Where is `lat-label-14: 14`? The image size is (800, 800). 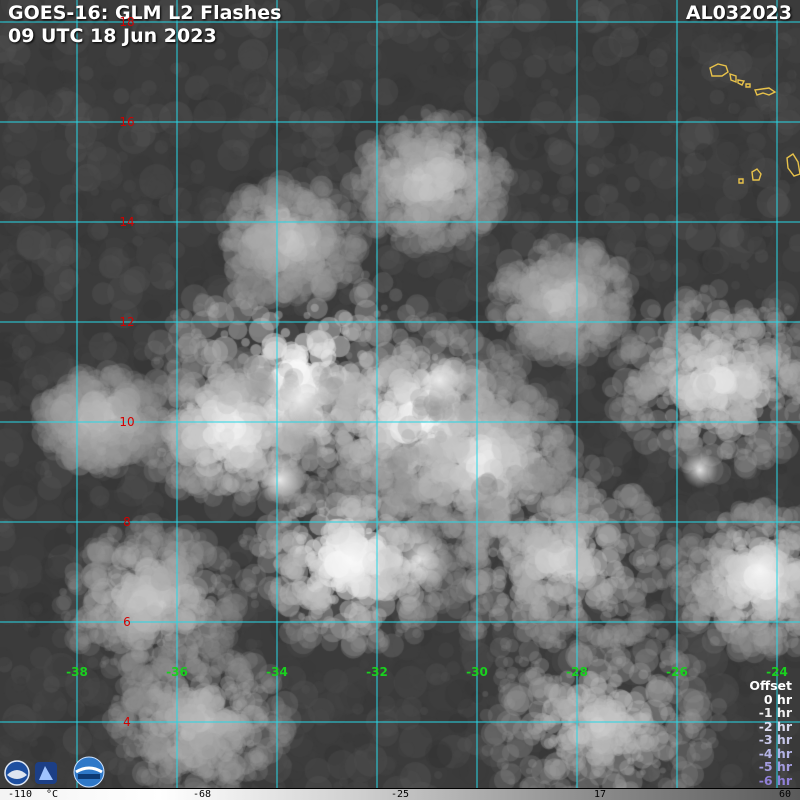 lat-label-14: 14 is located at coordinates (127, 222).